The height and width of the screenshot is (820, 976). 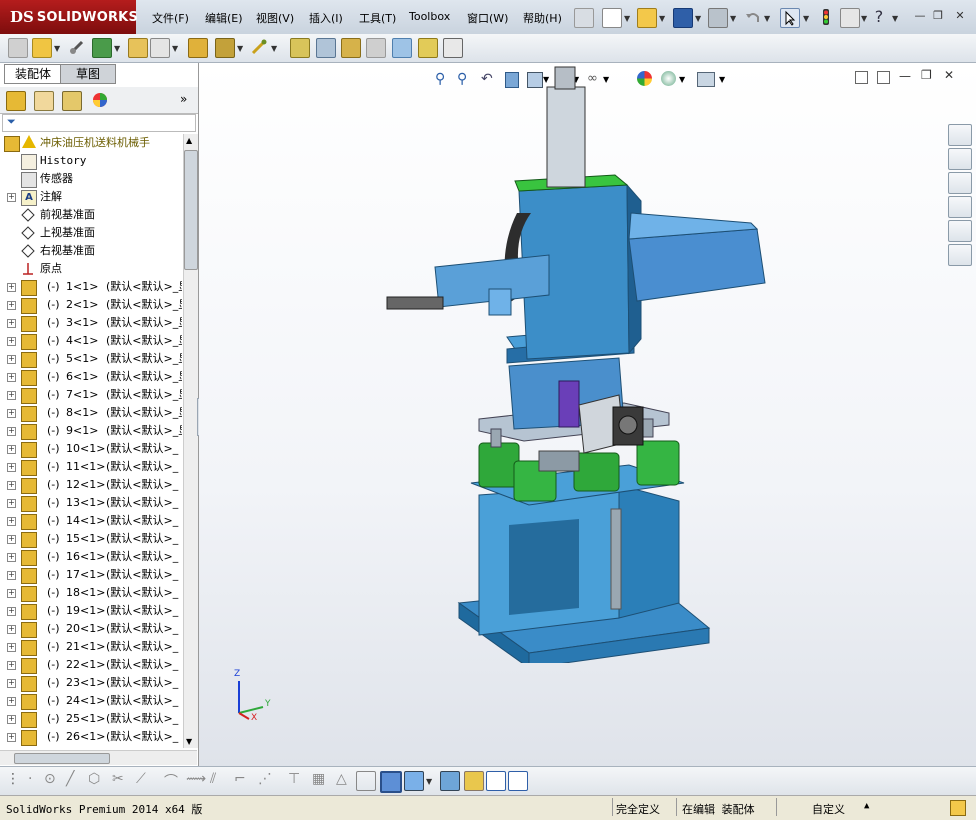 What do you see at coordinates (91, 737) in the screenshot?
I see `tree-item-component: + (-) 26<1> (默认<默认>_` at bounding box center [91, 737].